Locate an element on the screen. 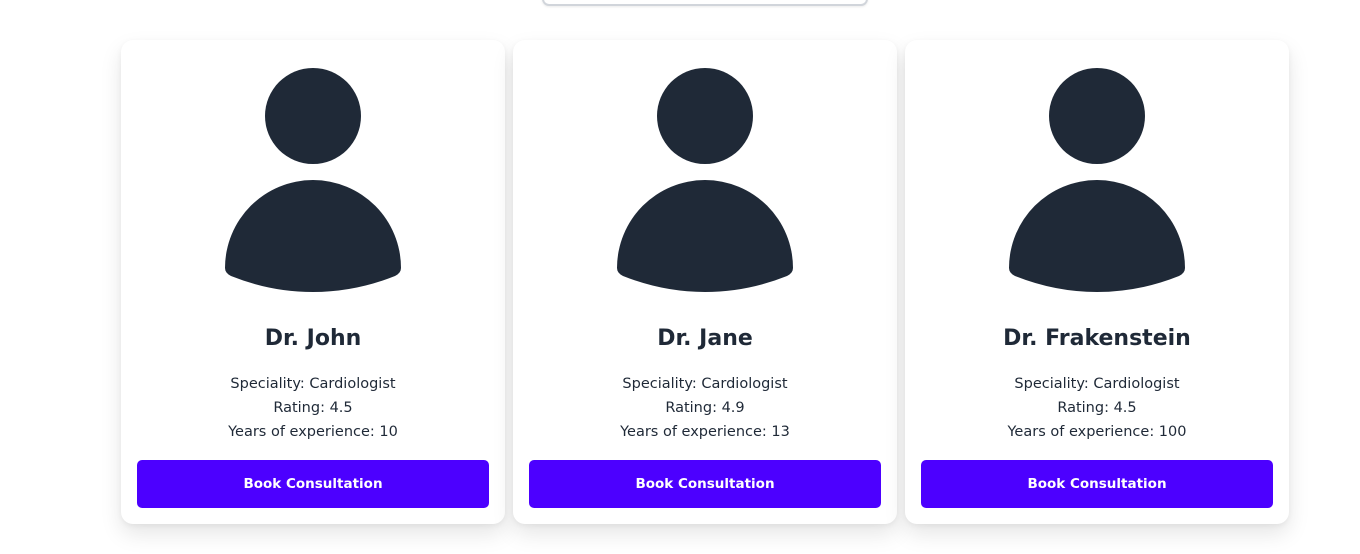 Image resolution: width=1360 pixels, height=554 pixels. doctor-name: Dr. Jane is located at coordinates (705, 338).